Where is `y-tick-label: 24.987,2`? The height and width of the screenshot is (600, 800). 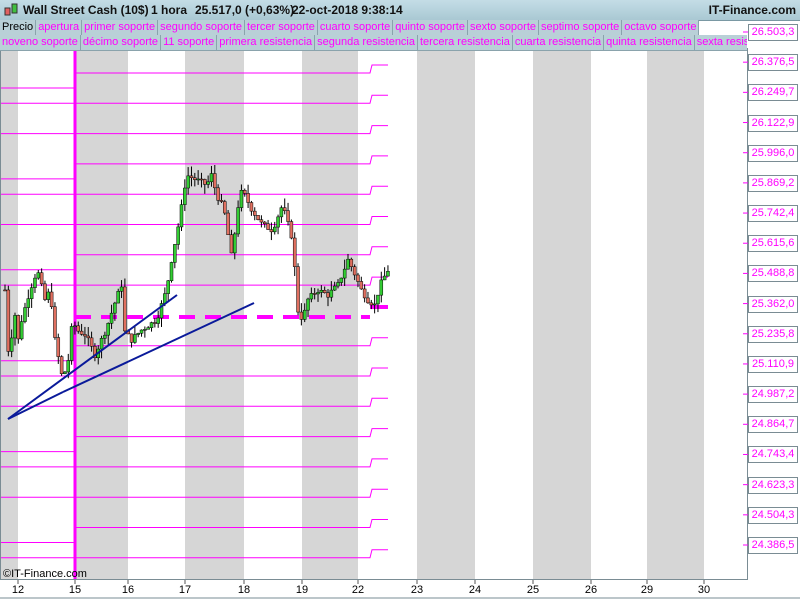 y-tick-label: 24.987,2 is located at coordinates (773, 395).